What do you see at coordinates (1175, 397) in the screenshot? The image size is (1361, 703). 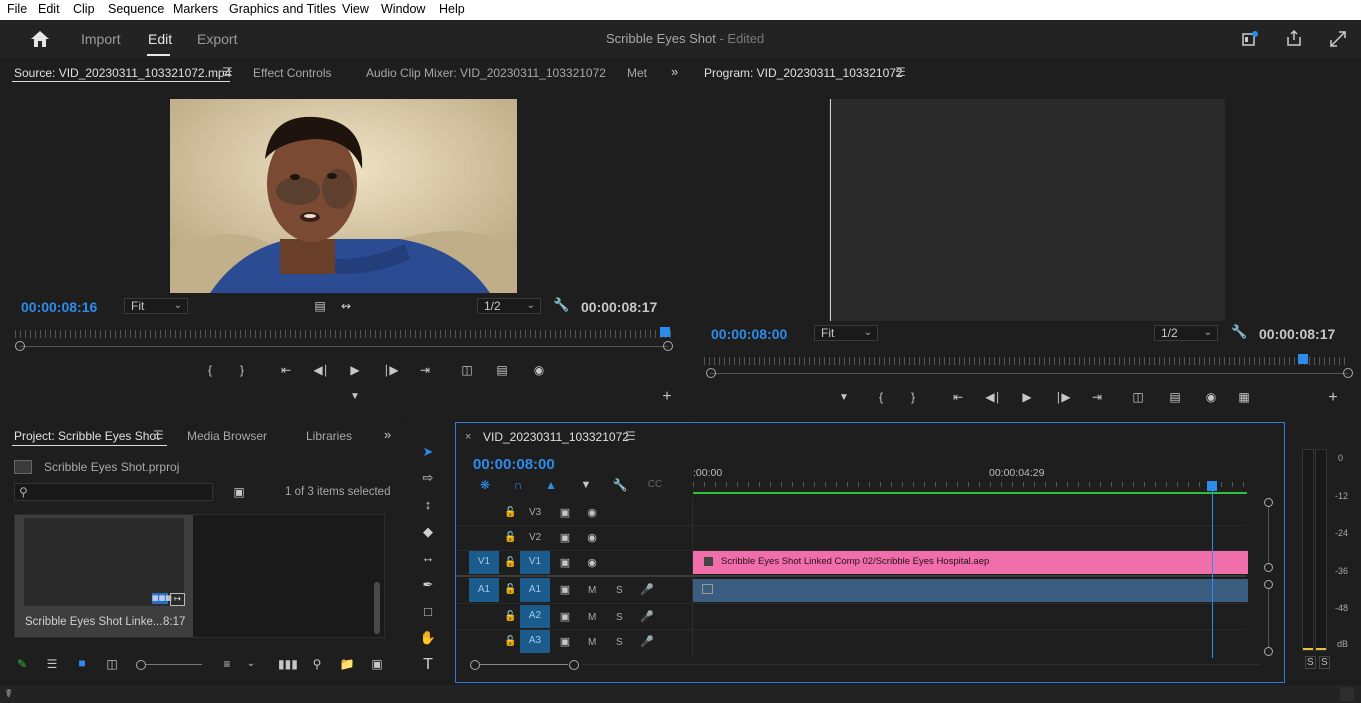 I see `extract-icon: ▤` at bounding box center [1175, 397].